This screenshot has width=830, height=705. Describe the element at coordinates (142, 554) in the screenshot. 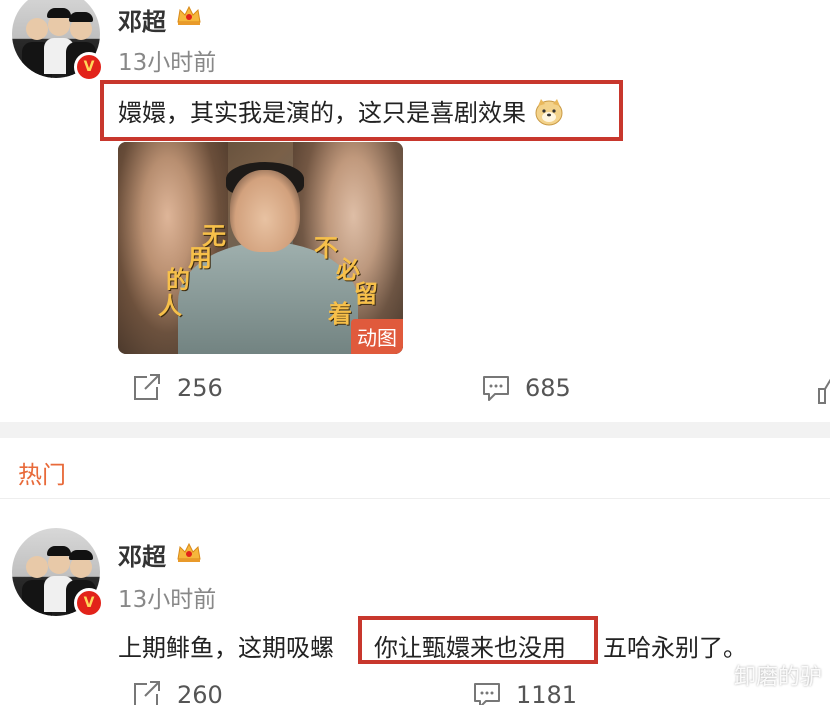

I see `comment-username: 邓超` at that location.